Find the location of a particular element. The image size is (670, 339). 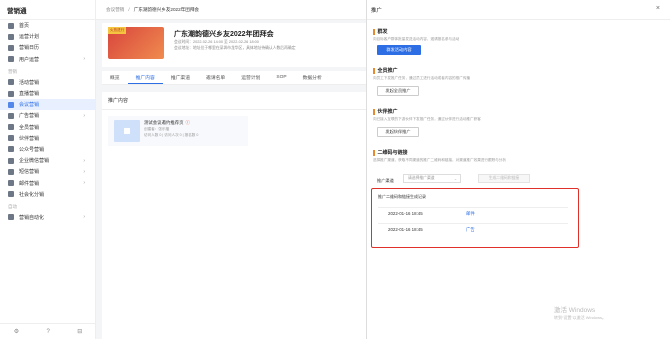

sidebar-item: 短信营销 › is located at coordinates (47, 171).